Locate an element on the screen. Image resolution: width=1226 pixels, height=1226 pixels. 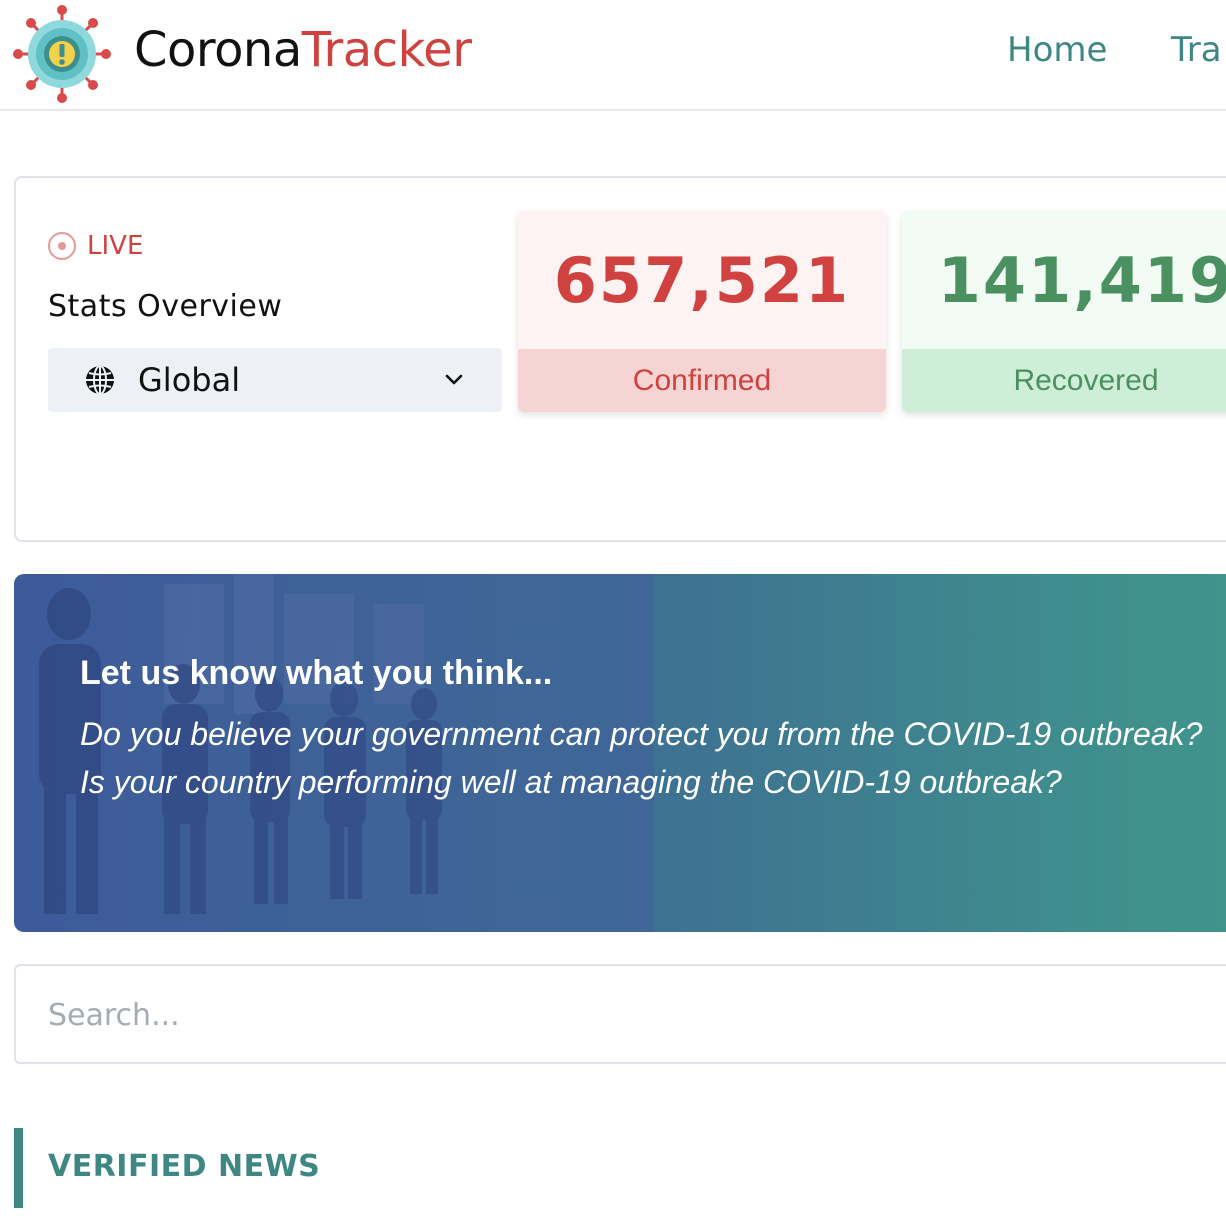
confirmed-stat-card: 657,521 Confirmed is located at coordinates (702, 311).